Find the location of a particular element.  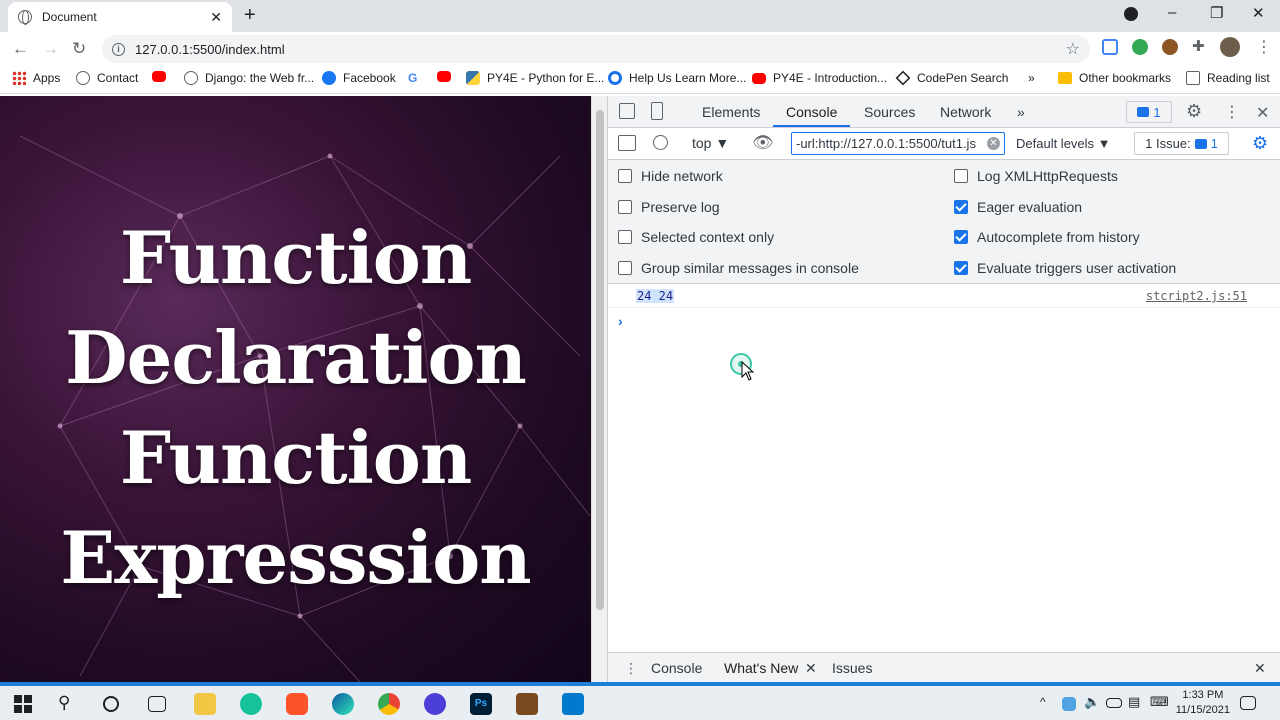

window-close-icon: ✕ is located at coordinates (1258, 13).